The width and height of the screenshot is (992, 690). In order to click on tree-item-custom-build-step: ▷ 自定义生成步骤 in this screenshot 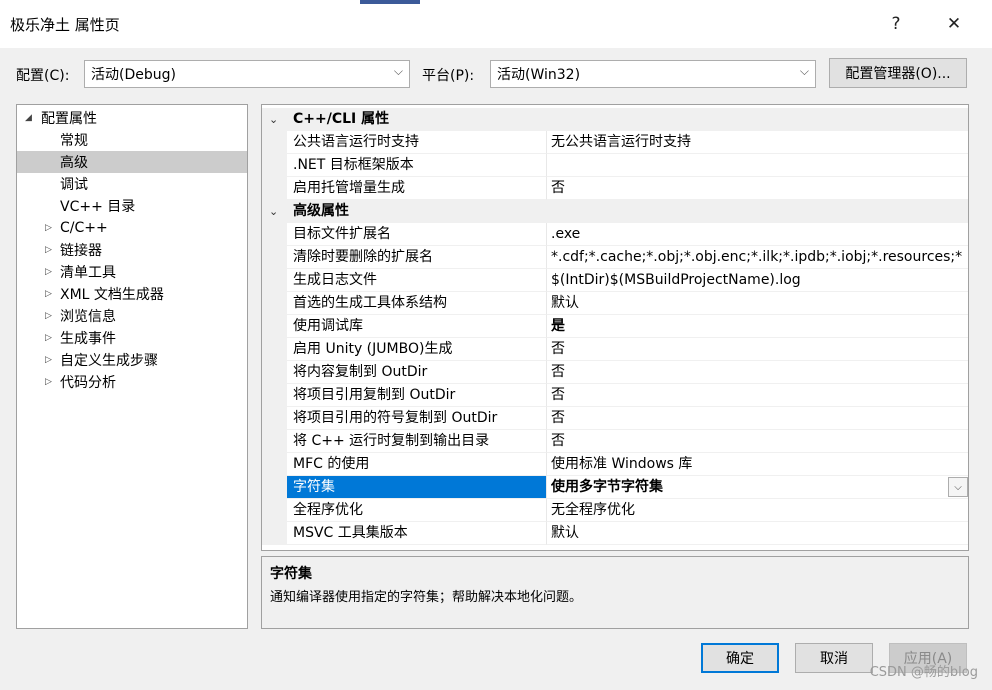, I will do `click(132, 360)`.